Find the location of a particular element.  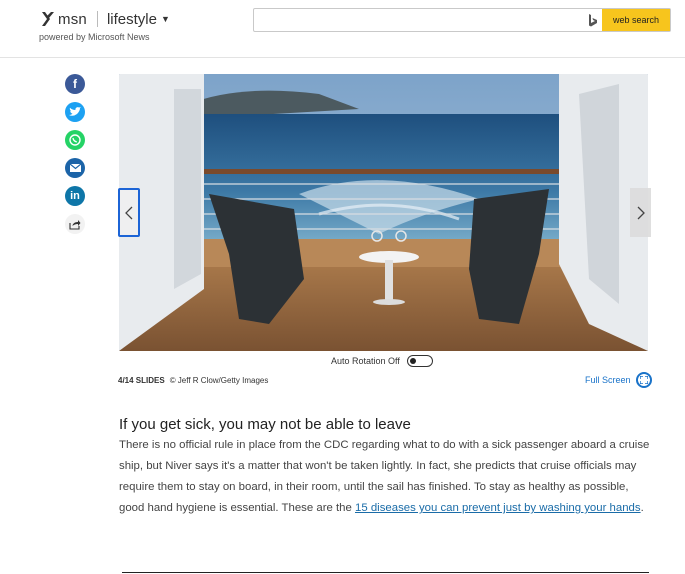

logo-text: msn is located at coordinates (72, 19).